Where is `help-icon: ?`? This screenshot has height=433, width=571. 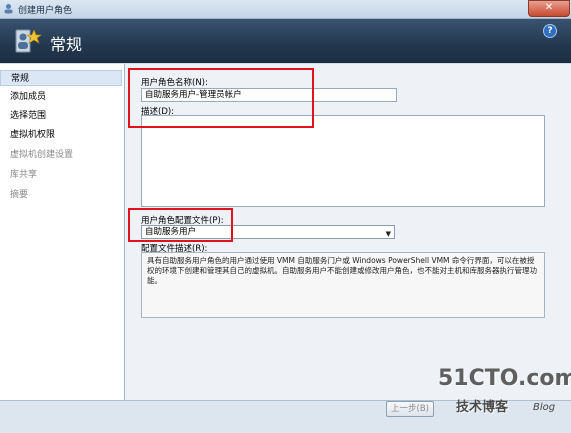 help-icon: ? is located at coordinates (550, 31).